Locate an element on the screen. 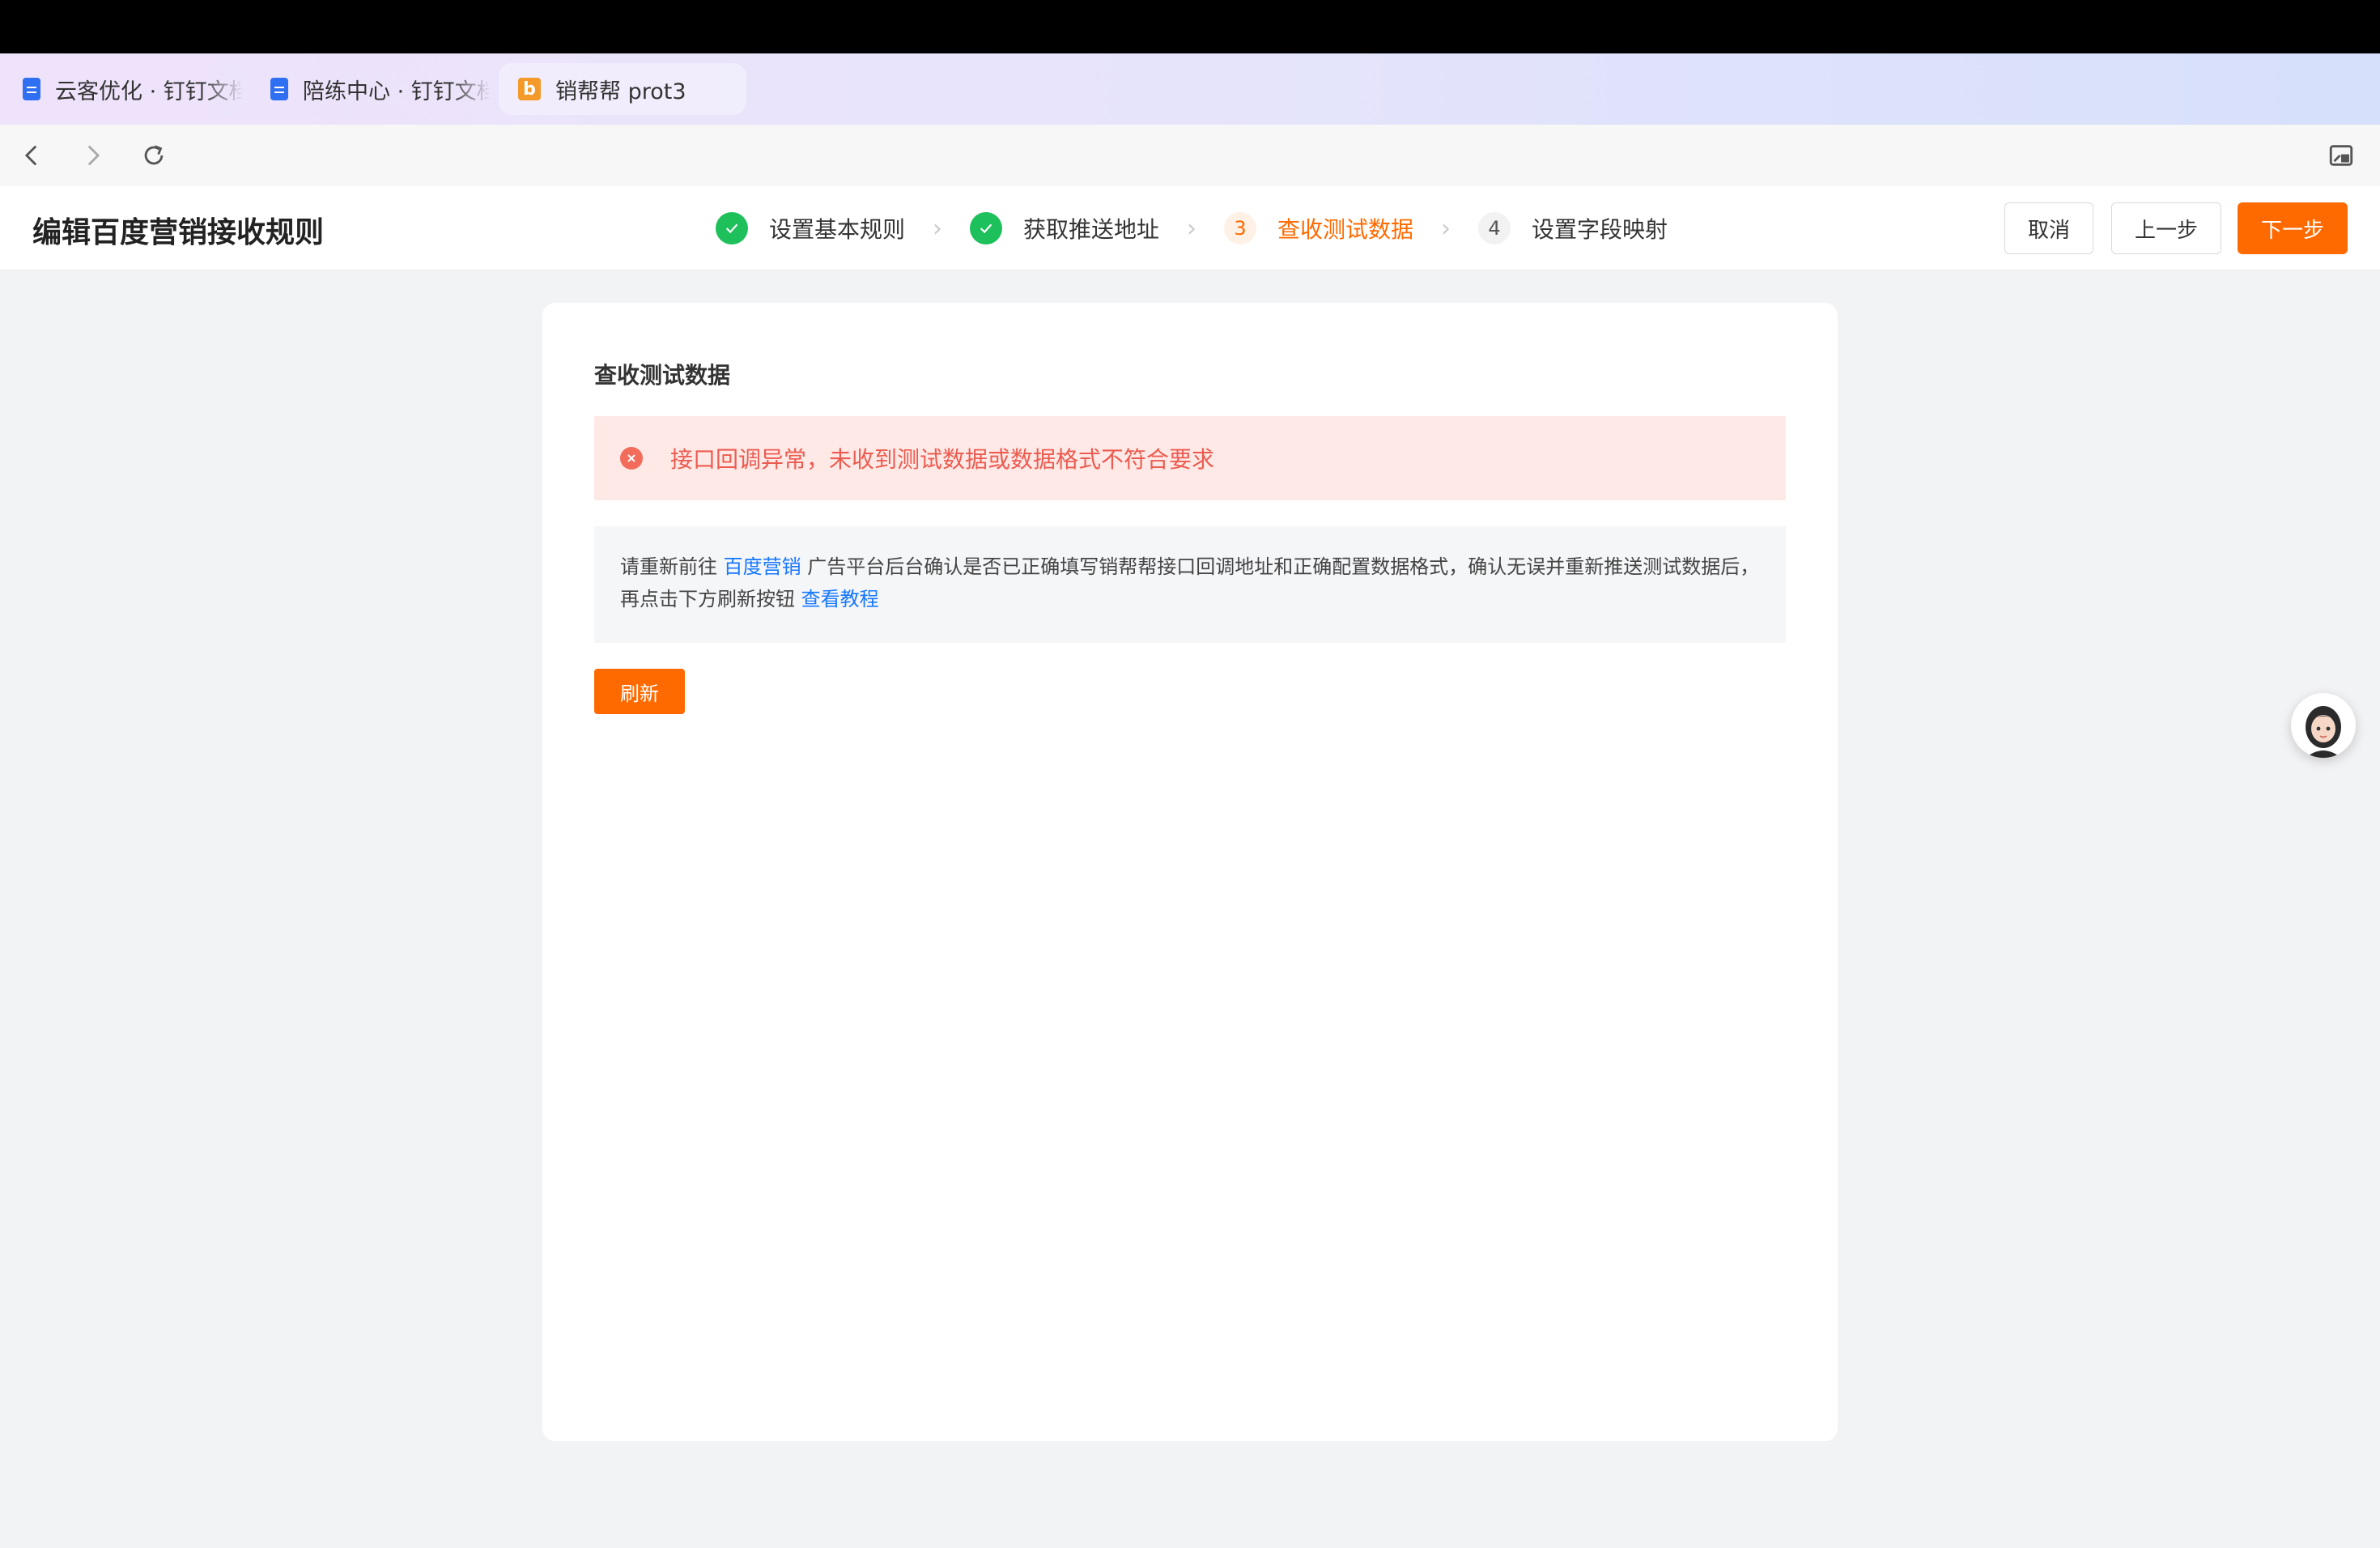 The height and width of the screenshot is (1548, 2380). browser-tab-3: b 销帮帮 prot3 is located at coordinates (622, 89).